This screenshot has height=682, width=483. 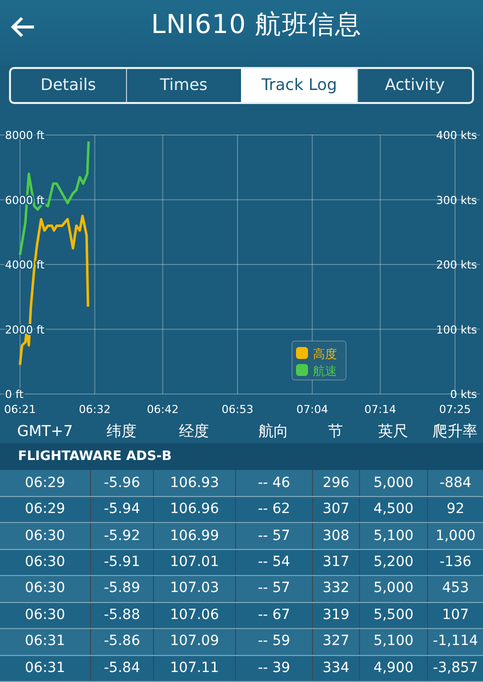 I want to click on tab: Details, so click(x=68, y=85).